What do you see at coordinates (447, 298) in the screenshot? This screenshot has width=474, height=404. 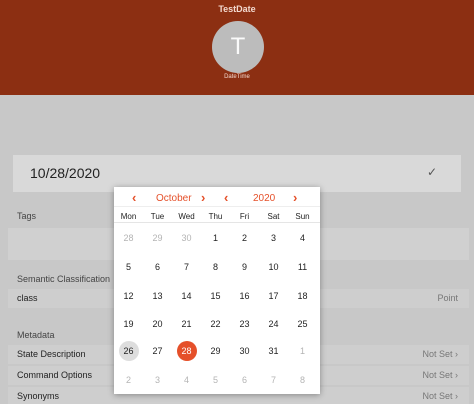 I see `row-value: Point` at bounding box center [447, 298].